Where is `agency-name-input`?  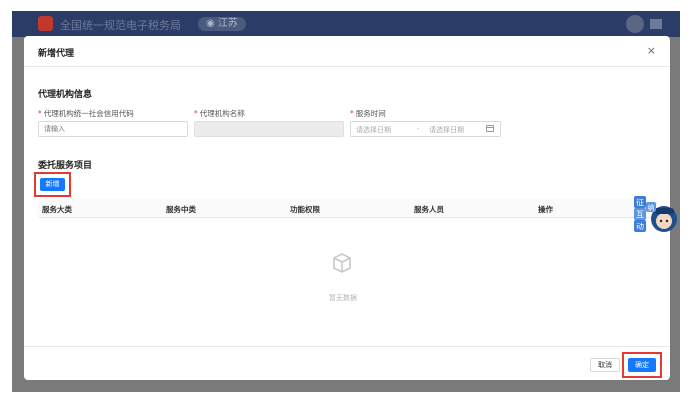 agency-name-input is located at coordinates (269, 129).